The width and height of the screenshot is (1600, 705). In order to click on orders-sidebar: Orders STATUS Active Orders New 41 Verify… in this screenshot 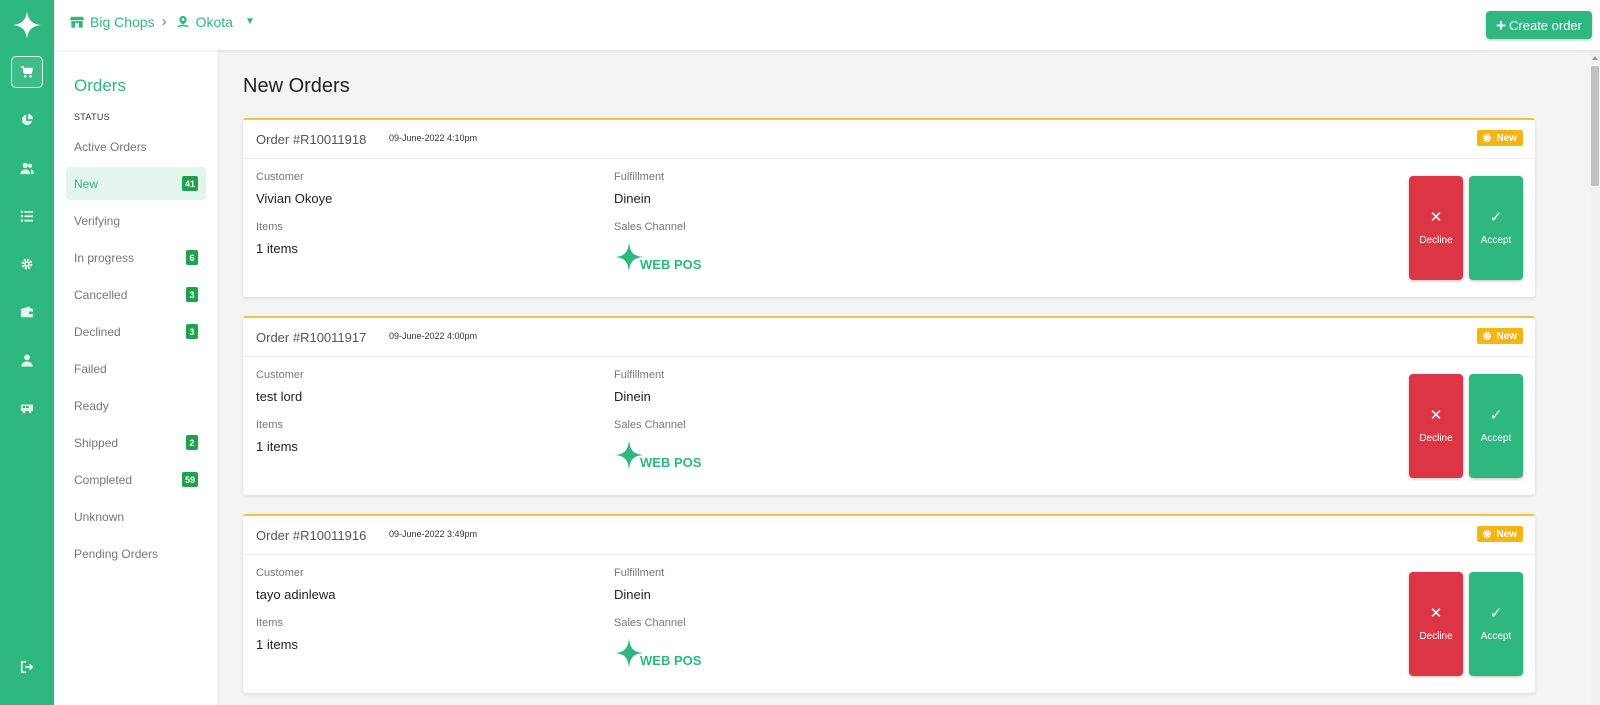, I will do `click(136, 377)`.